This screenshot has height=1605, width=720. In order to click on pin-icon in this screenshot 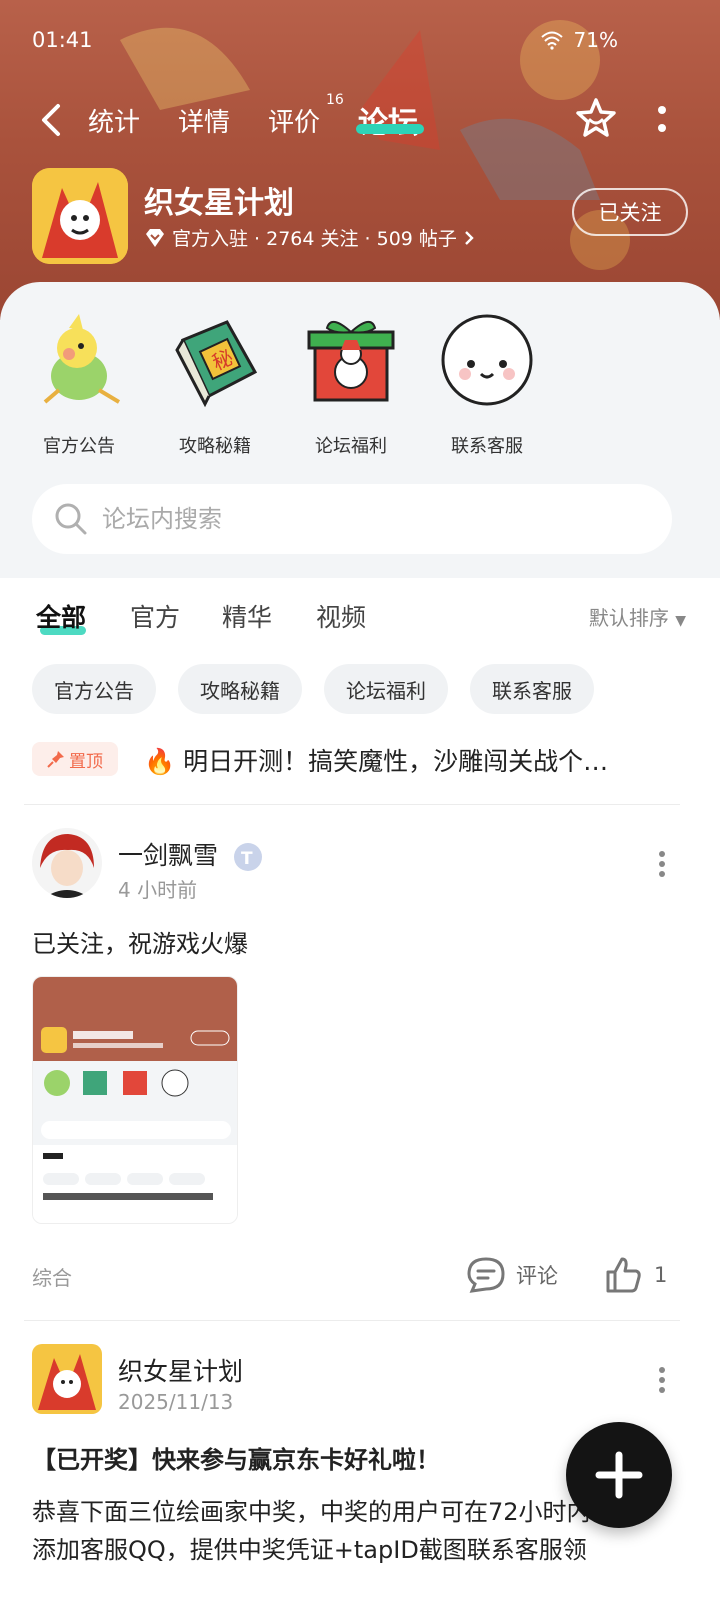, I will do `click(55, 759)`.